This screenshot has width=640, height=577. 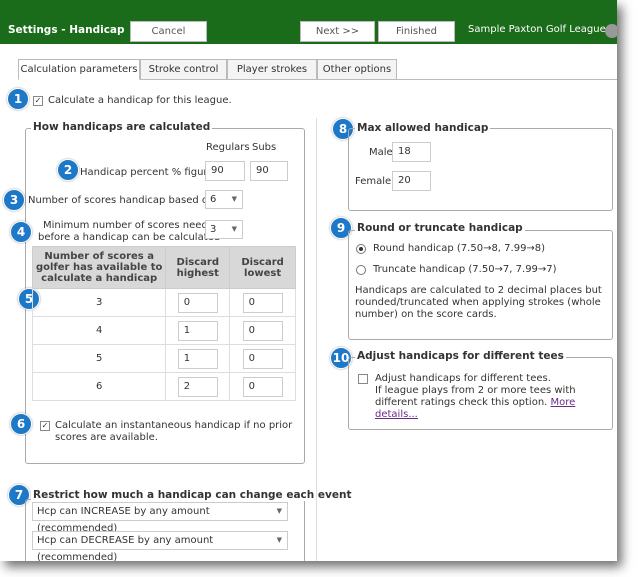 I want to click on row-count: 4, so click(x=99, y=330).